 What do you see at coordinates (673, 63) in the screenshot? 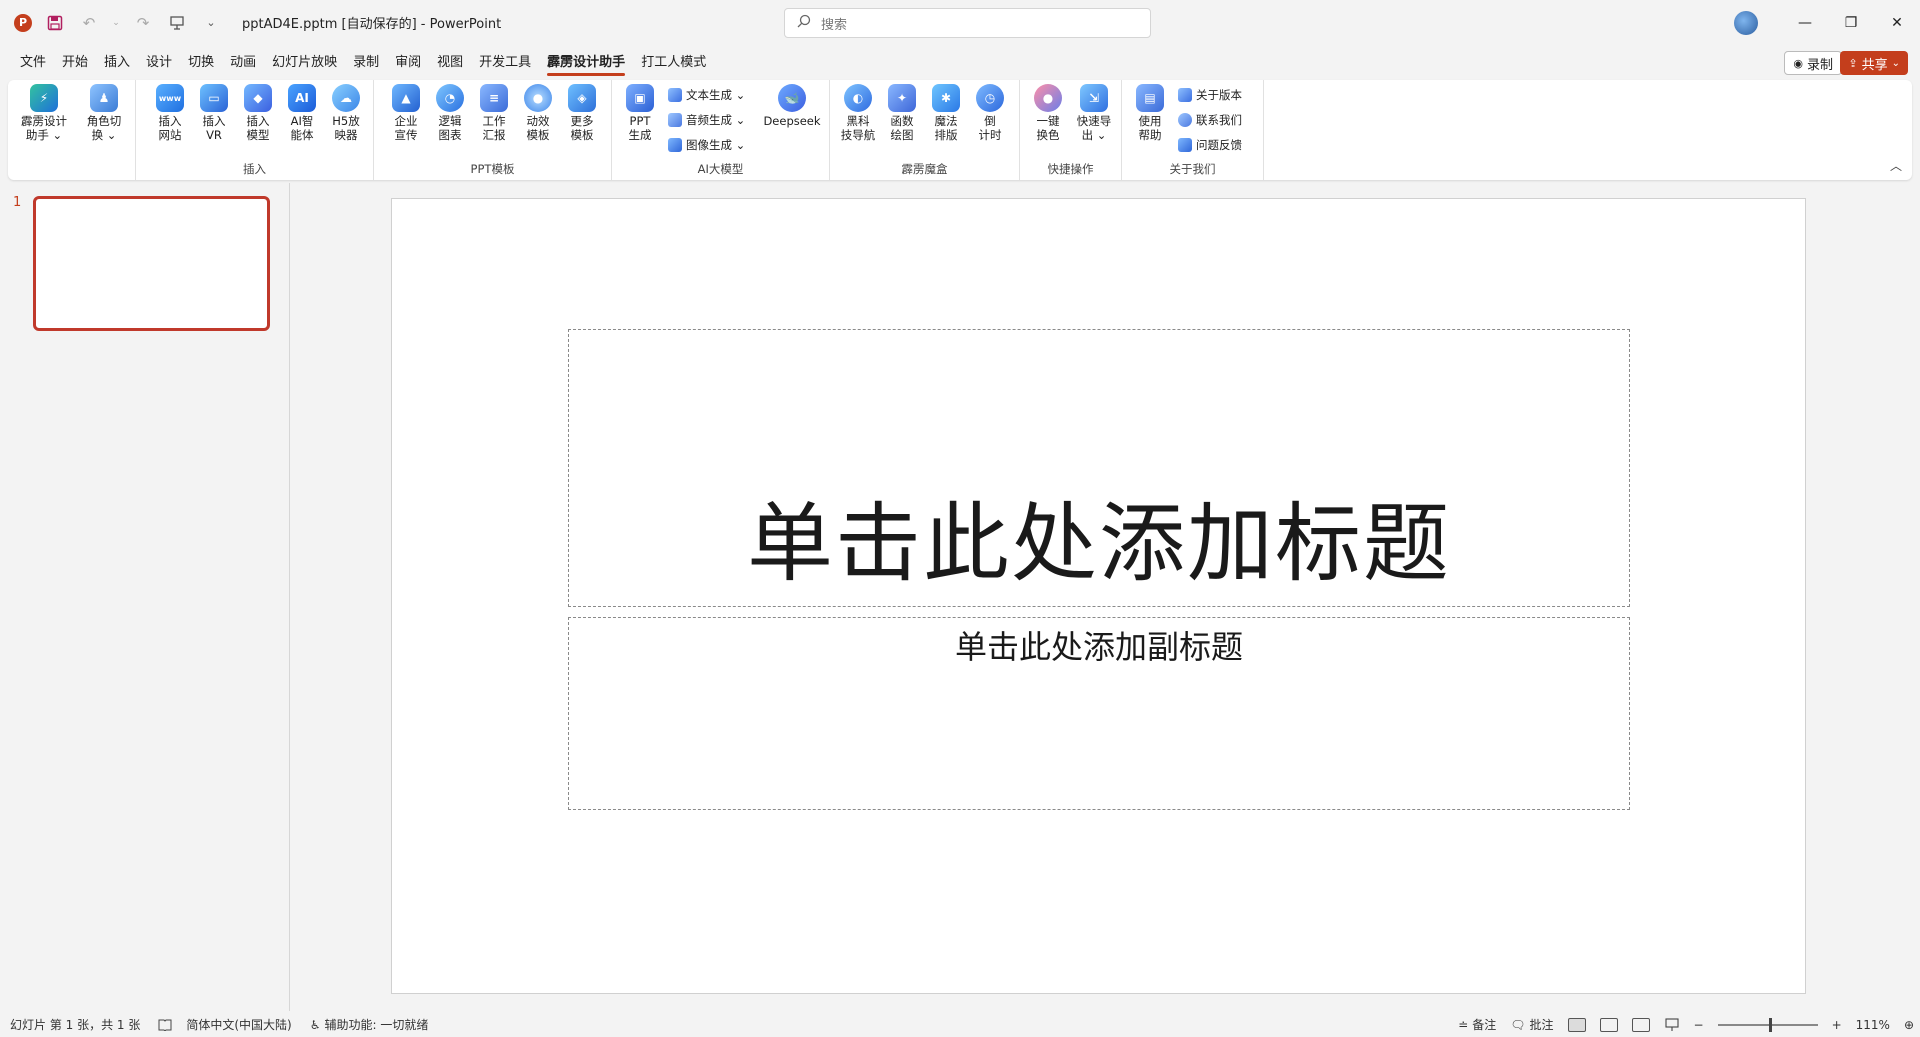
I see `tab-worker-mode: 打工人模式` at bounding box center [673, 63].